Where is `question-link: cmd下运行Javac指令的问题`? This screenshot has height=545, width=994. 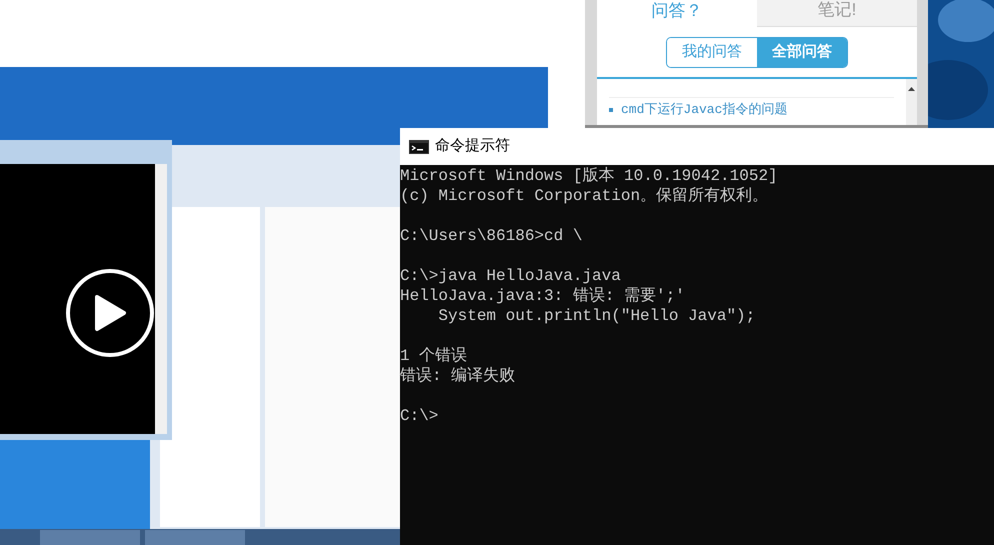
question-link: cmd下运行Javac指令的问题 is located at coordinates (704, 109).